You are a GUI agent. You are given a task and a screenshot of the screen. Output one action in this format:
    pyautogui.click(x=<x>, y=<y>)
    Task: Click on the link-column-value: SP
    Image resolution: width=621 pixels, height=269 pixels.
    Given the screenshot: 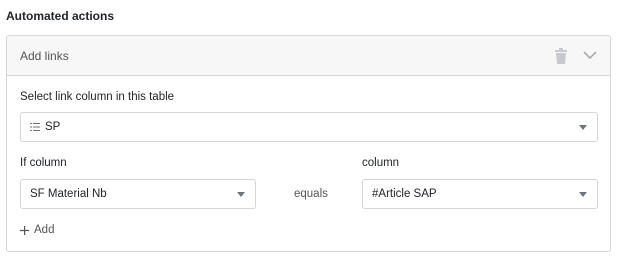 What is the action you would take?
    pyautogui.click(x=53, y=127)
    